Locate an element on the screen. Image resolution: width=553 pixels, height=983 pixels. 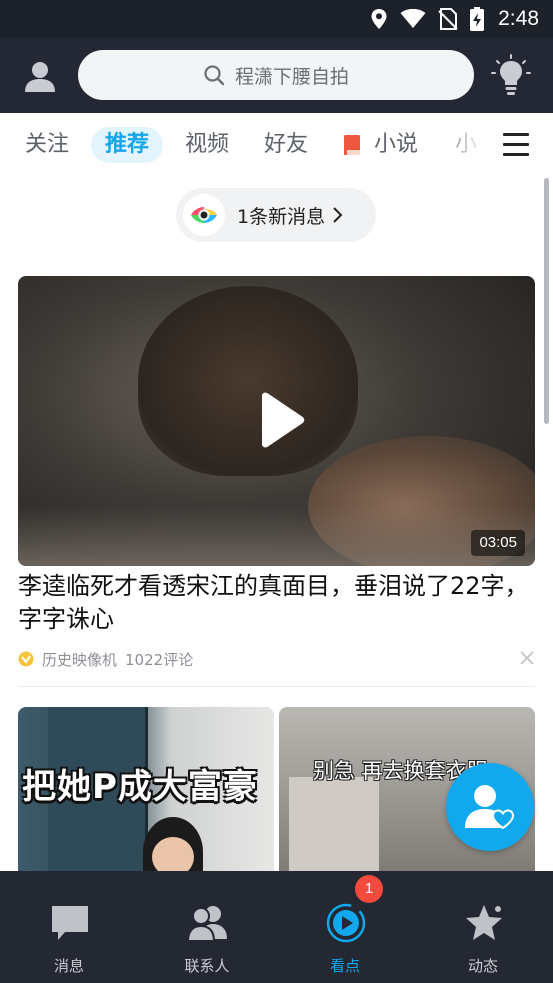
status-bar: 2:48 is located at coordinates (276, 19).